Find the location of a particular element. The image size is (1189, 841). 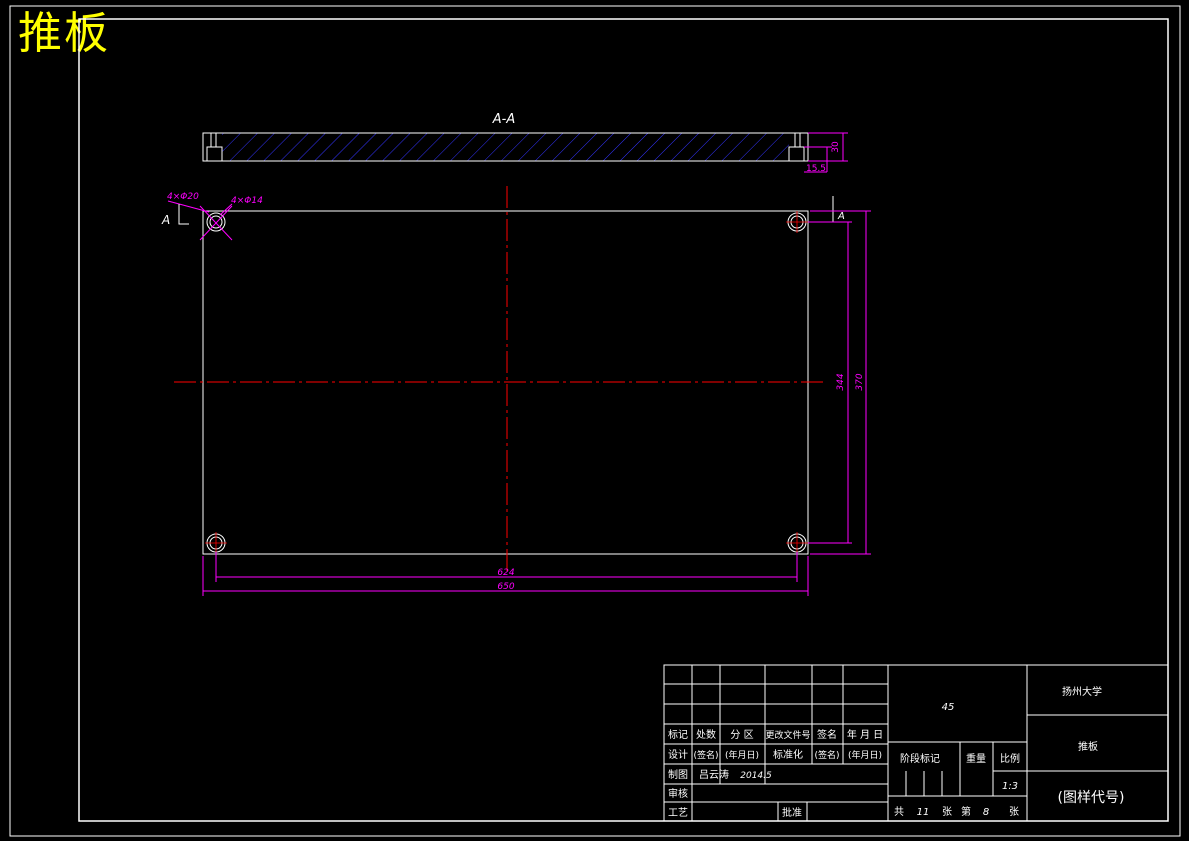

tb-header-2: 分 区 is located at coordinates (741, 735).